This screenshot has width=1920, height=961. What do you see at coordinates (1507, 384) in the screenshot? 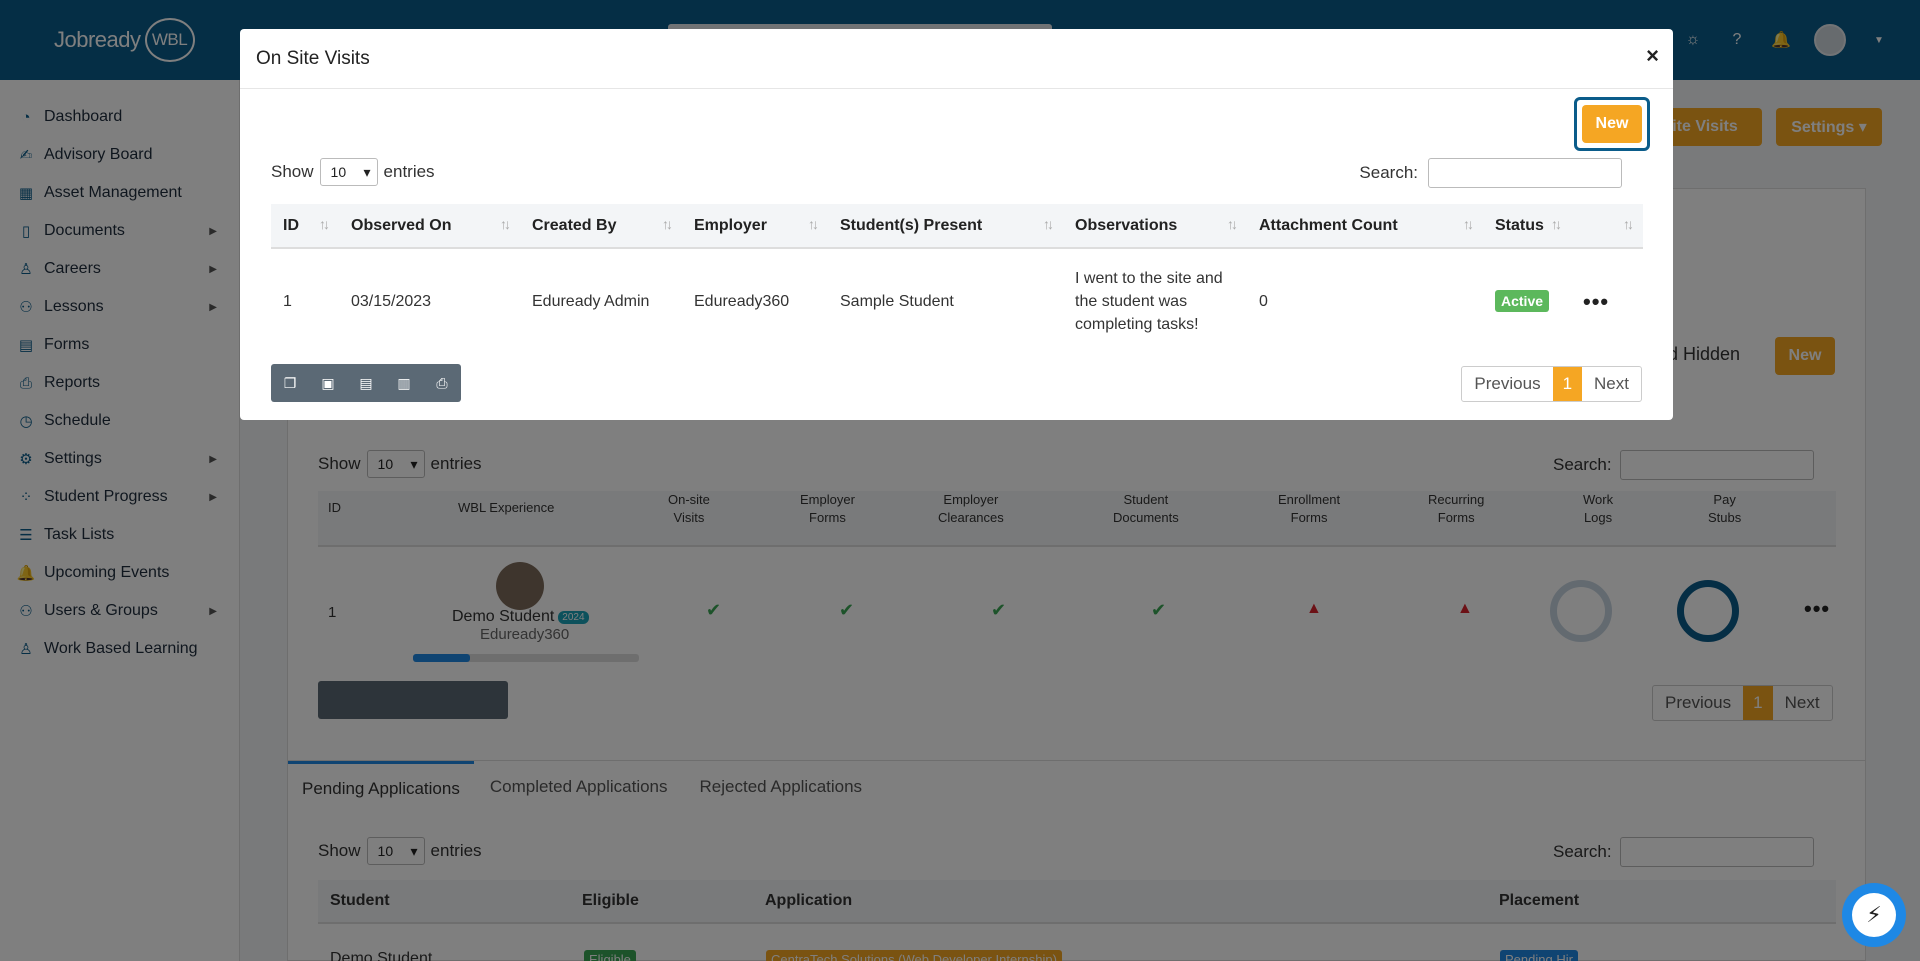
I see `modal-prev-button: Previous` at bounding box center [1507, 384].